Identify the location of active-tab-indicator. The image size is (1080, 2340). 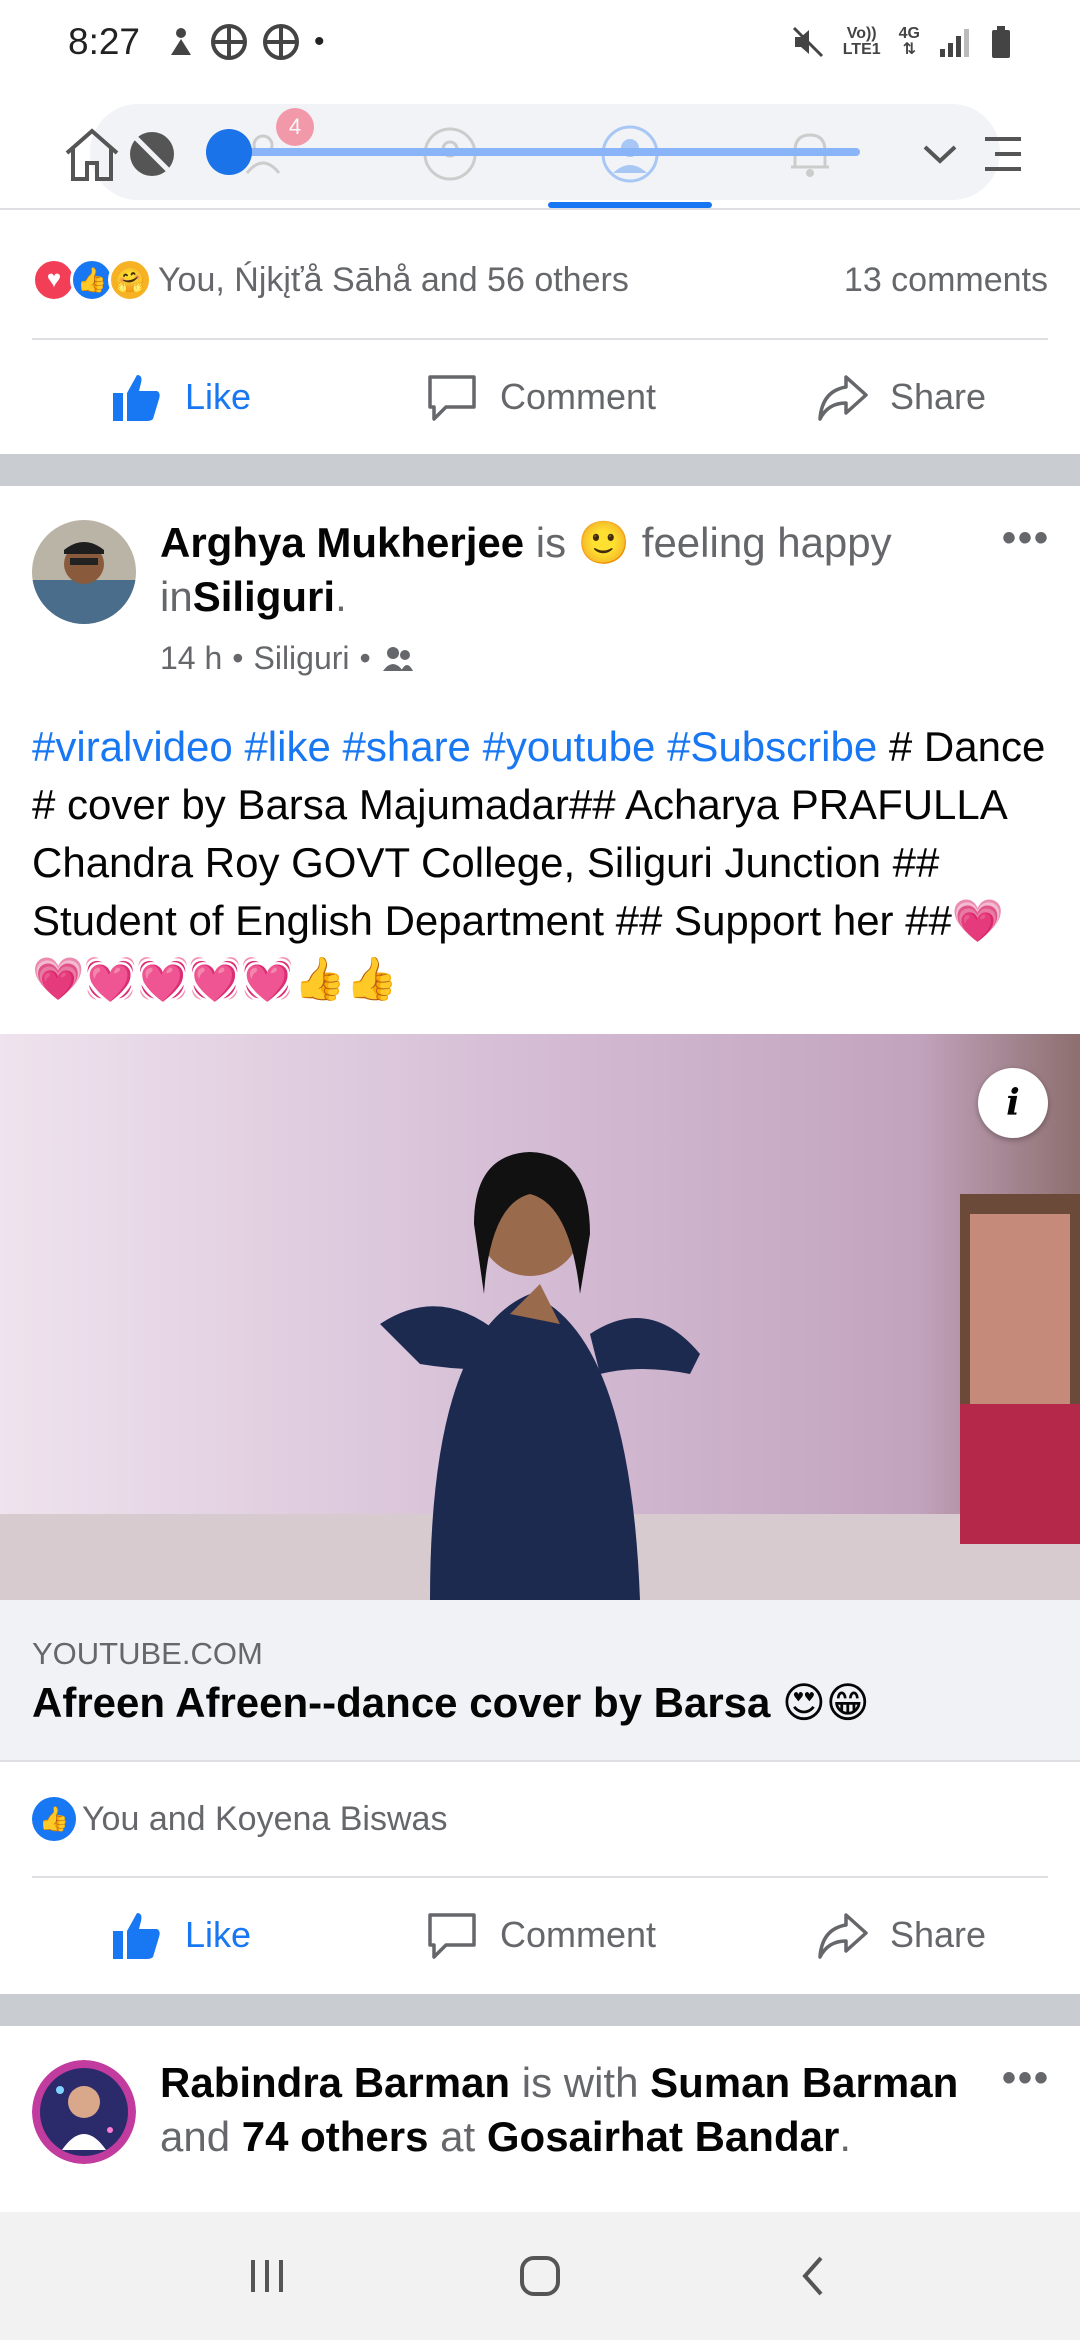
(630, 205).